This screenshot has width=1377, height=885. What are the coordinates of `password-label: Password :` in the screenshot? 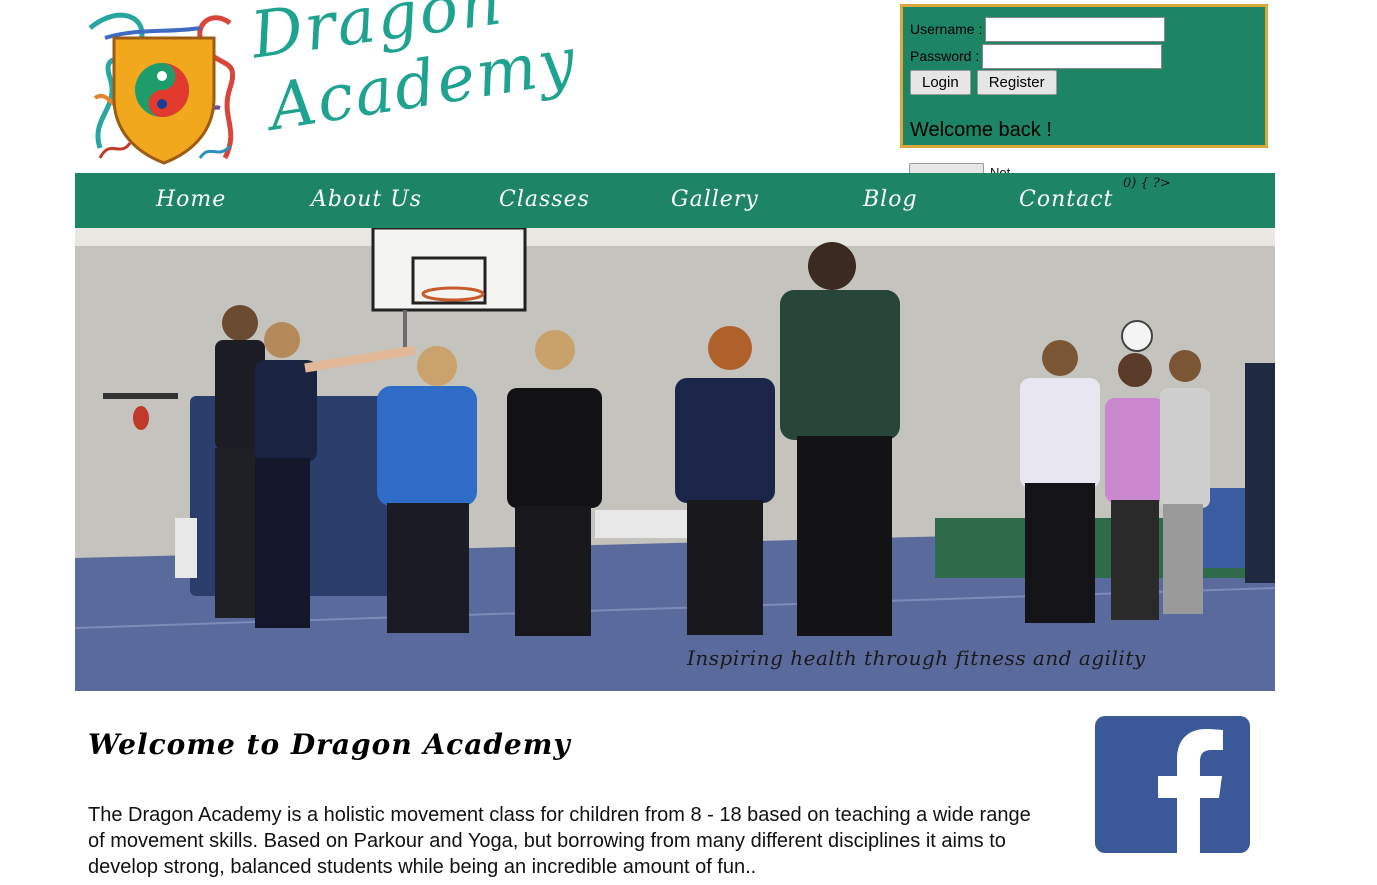 It's located at (945, 56).